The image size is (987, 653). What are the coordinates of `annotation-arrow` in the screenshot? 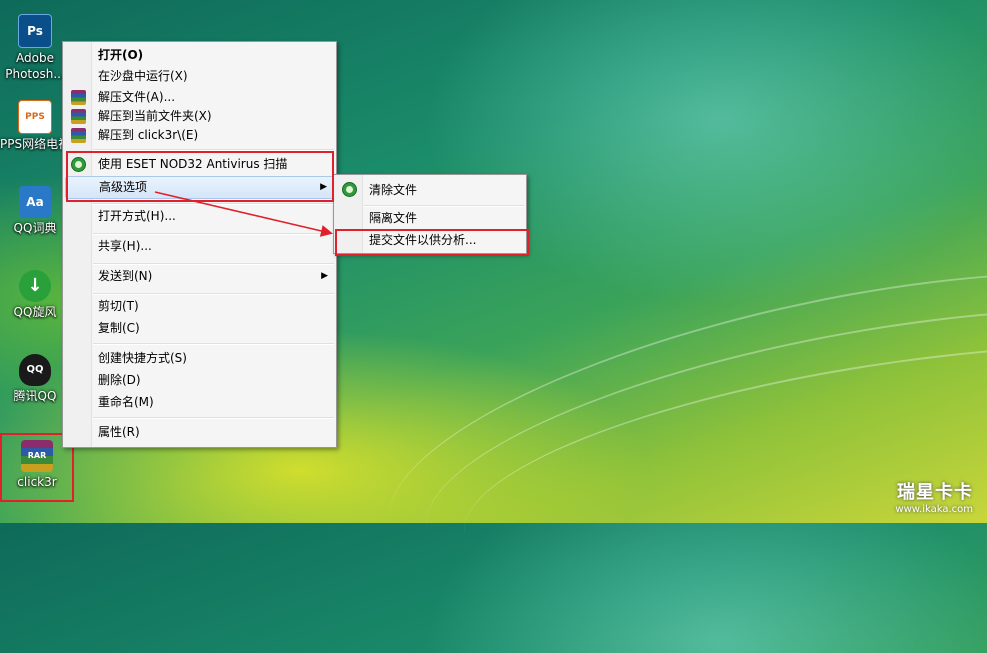 It's located at (243, 214).